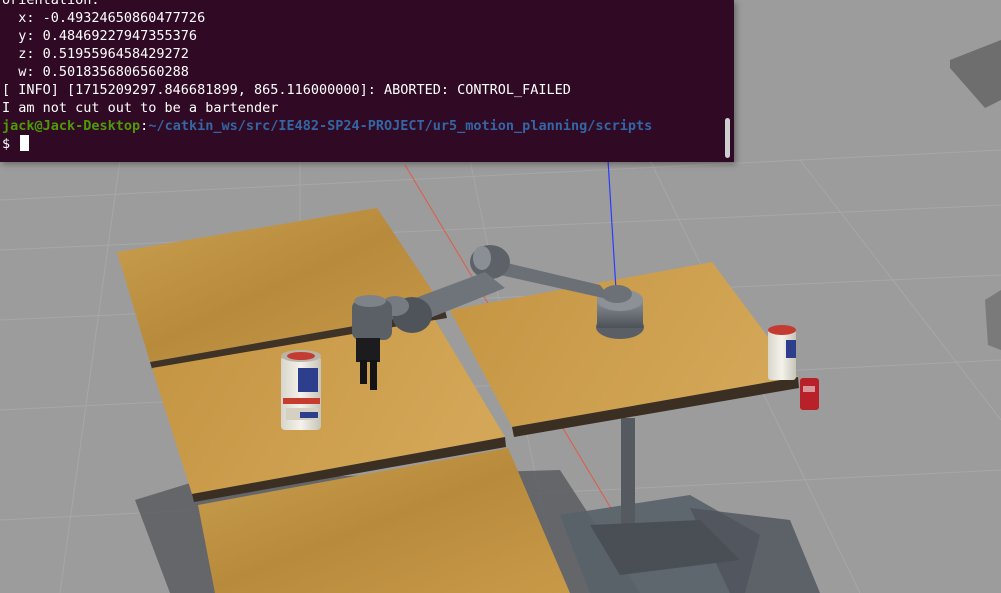 This screenshot has height=593, width=1001. What do you see at coordinates (367, 144) in the screenshot?
I see `terminal-input-line: $` at bounding box center [367, 144].